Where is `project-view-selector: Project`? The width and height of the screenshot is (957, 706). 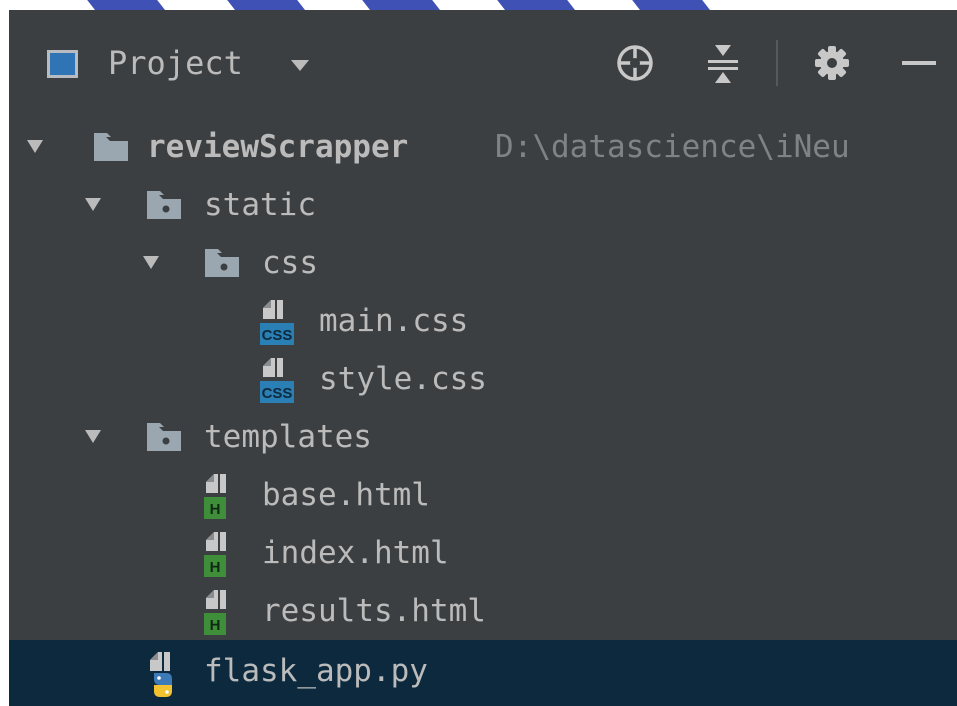
project-view-selector: Project is located at coordinates (175, 63).